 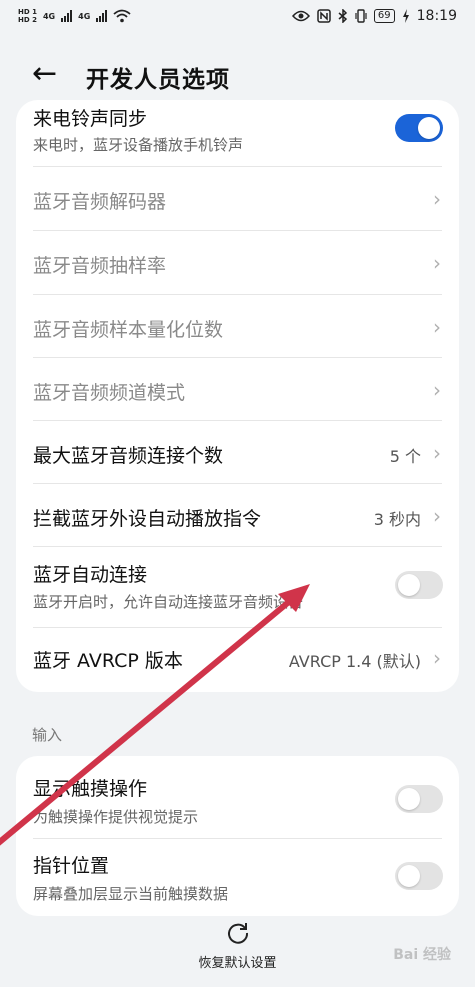 I want to click on avrcp-version-value: AVRCP 1.4 (默认), so click(x=354, y=661).